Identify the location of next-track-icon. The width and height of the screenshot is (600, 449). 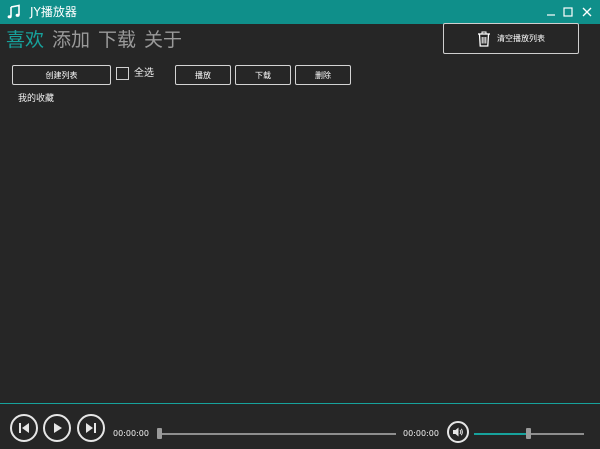
(91, 428).